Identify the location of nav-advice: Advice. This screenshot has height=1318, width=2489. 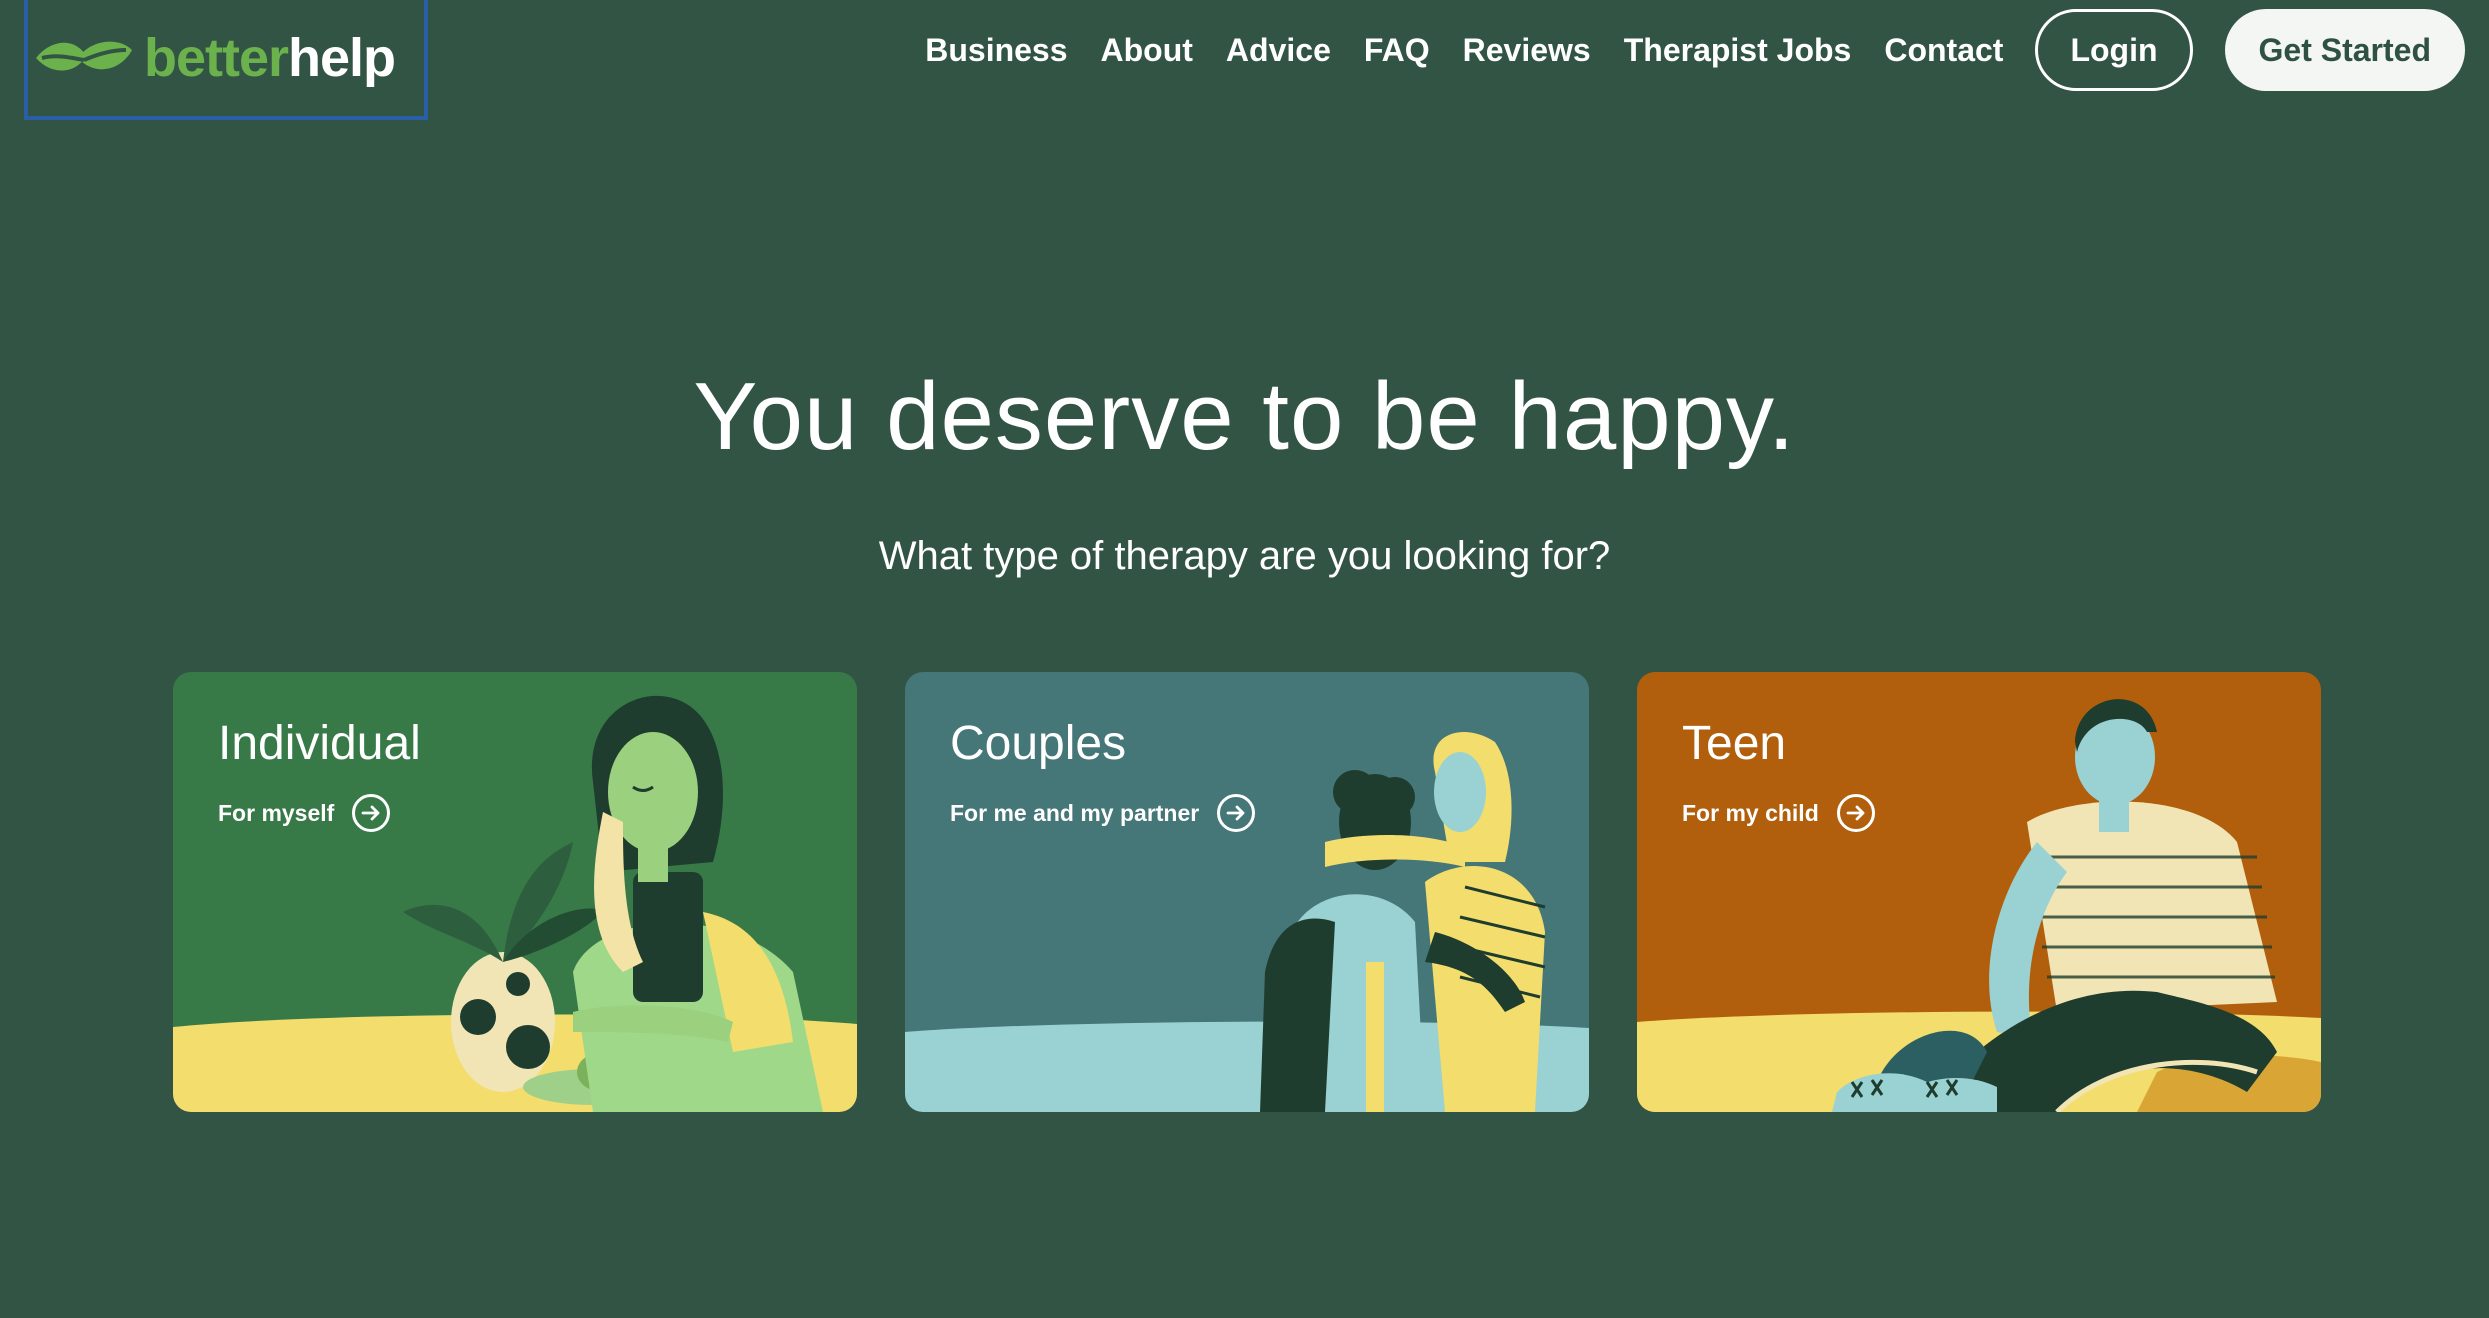
(1278, 50).